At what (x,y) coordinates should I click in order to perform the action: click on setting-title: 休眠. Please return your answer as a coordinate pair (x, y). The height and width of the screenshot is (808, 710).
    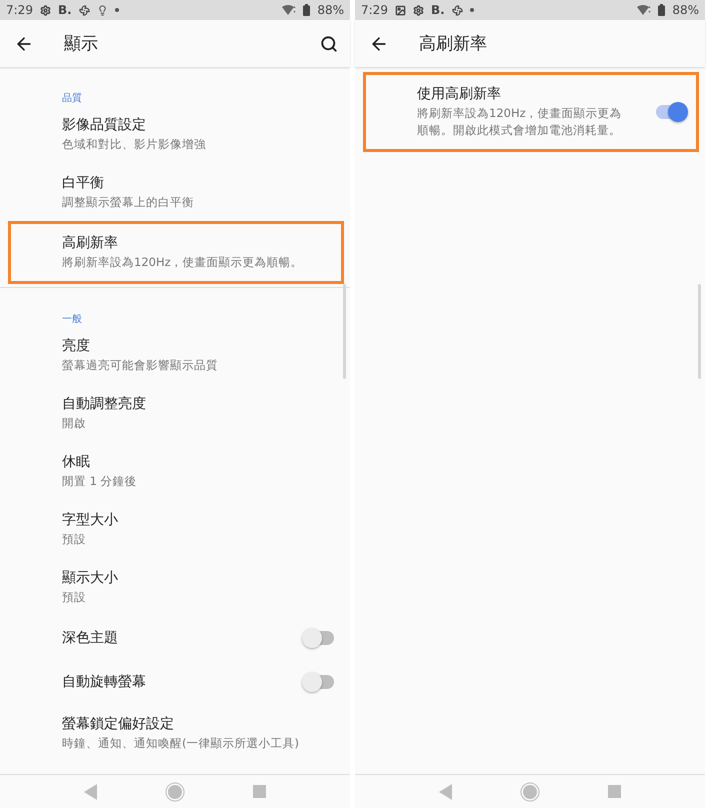
    Looking at the image, I should click on (76, 461).